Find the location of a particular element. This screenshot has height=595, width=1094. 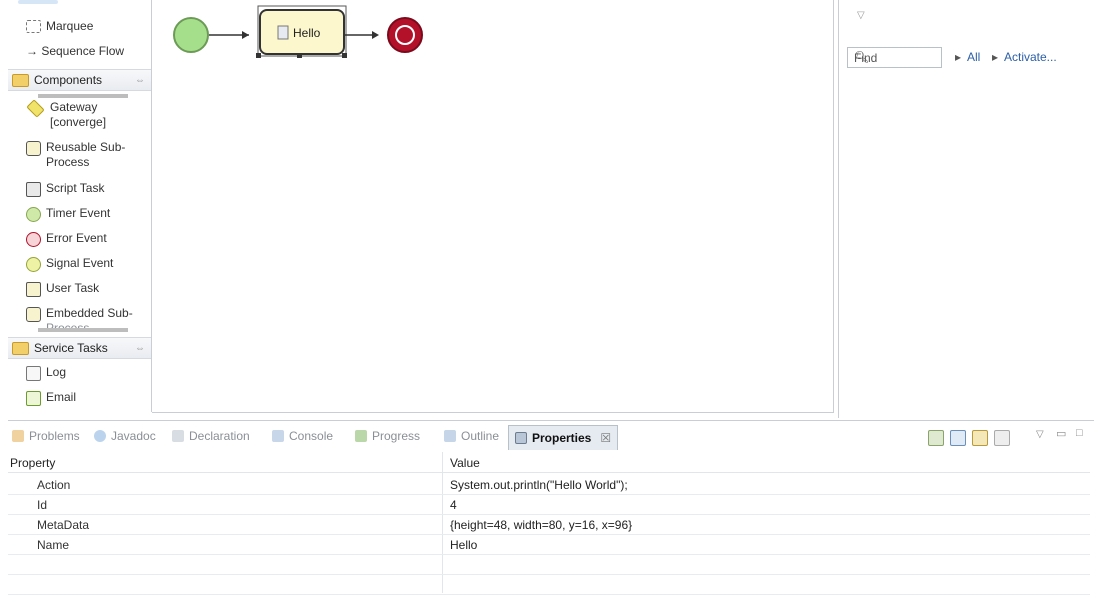

palette-item-reusable-subprocess: Reusable Sub- Process is located at coordinates (75, 155).